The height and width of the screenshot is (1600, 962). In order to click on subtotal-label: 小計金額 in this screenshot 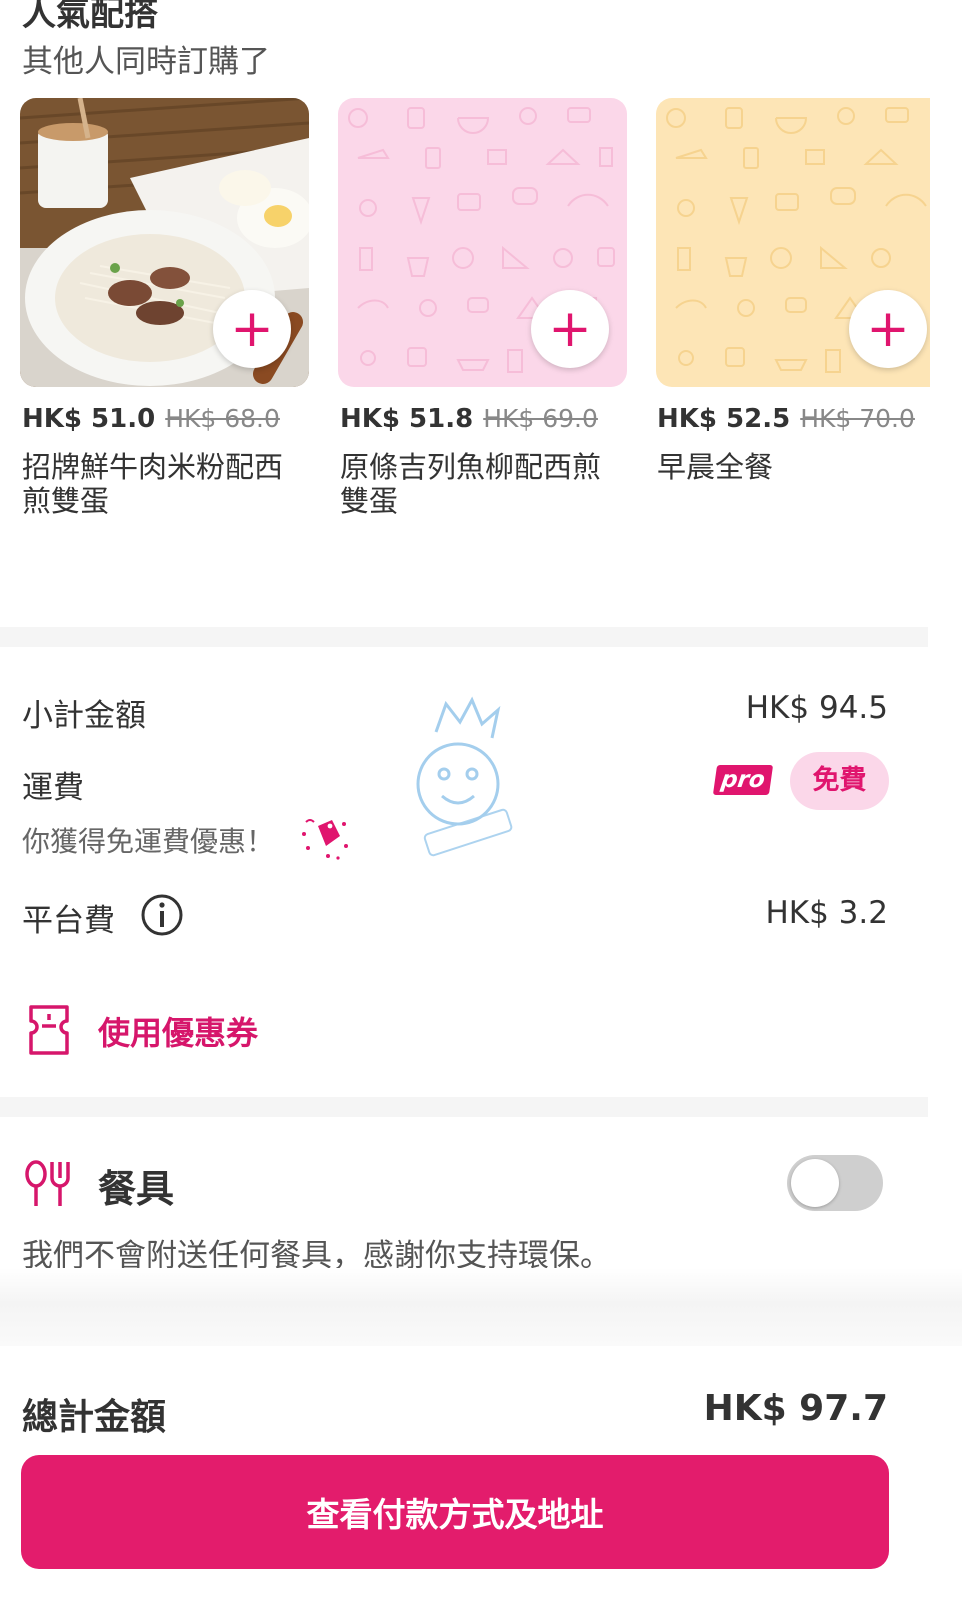, I will do `click(84, 716)`.